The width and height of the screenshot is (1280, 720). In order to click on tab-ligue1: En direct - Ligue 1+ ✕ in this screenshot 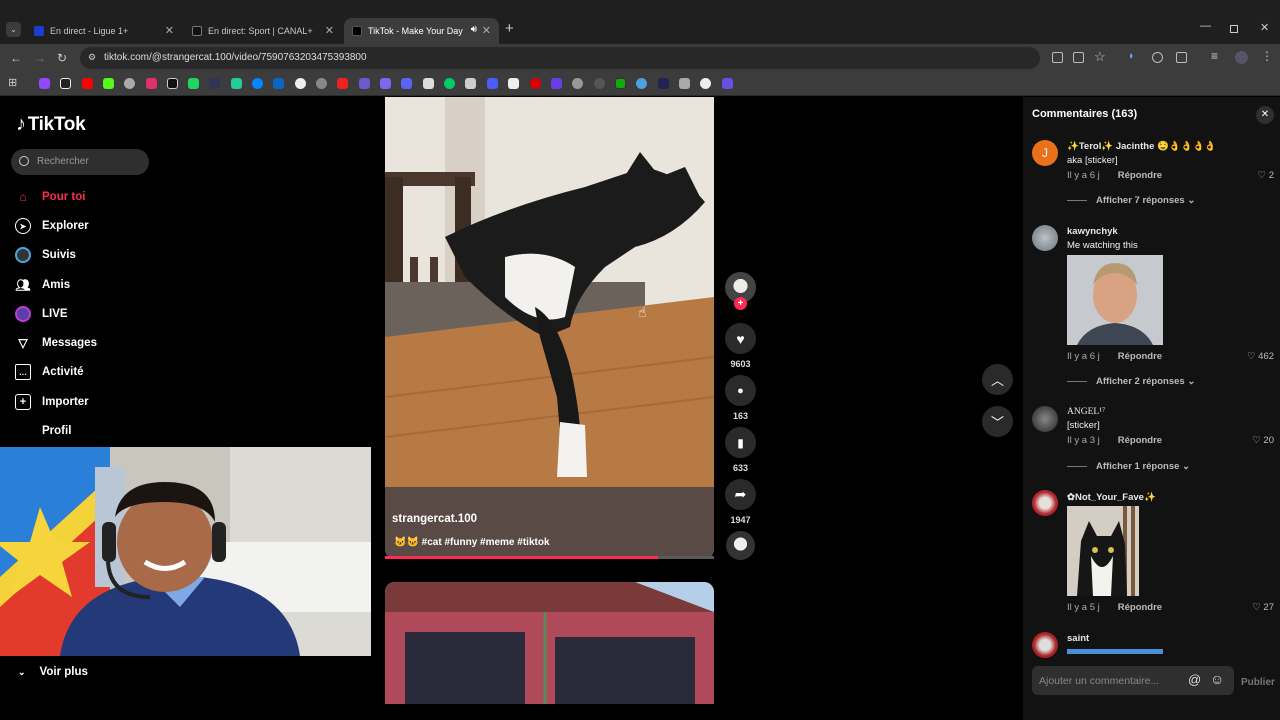, I will do `click(104, 31)`.